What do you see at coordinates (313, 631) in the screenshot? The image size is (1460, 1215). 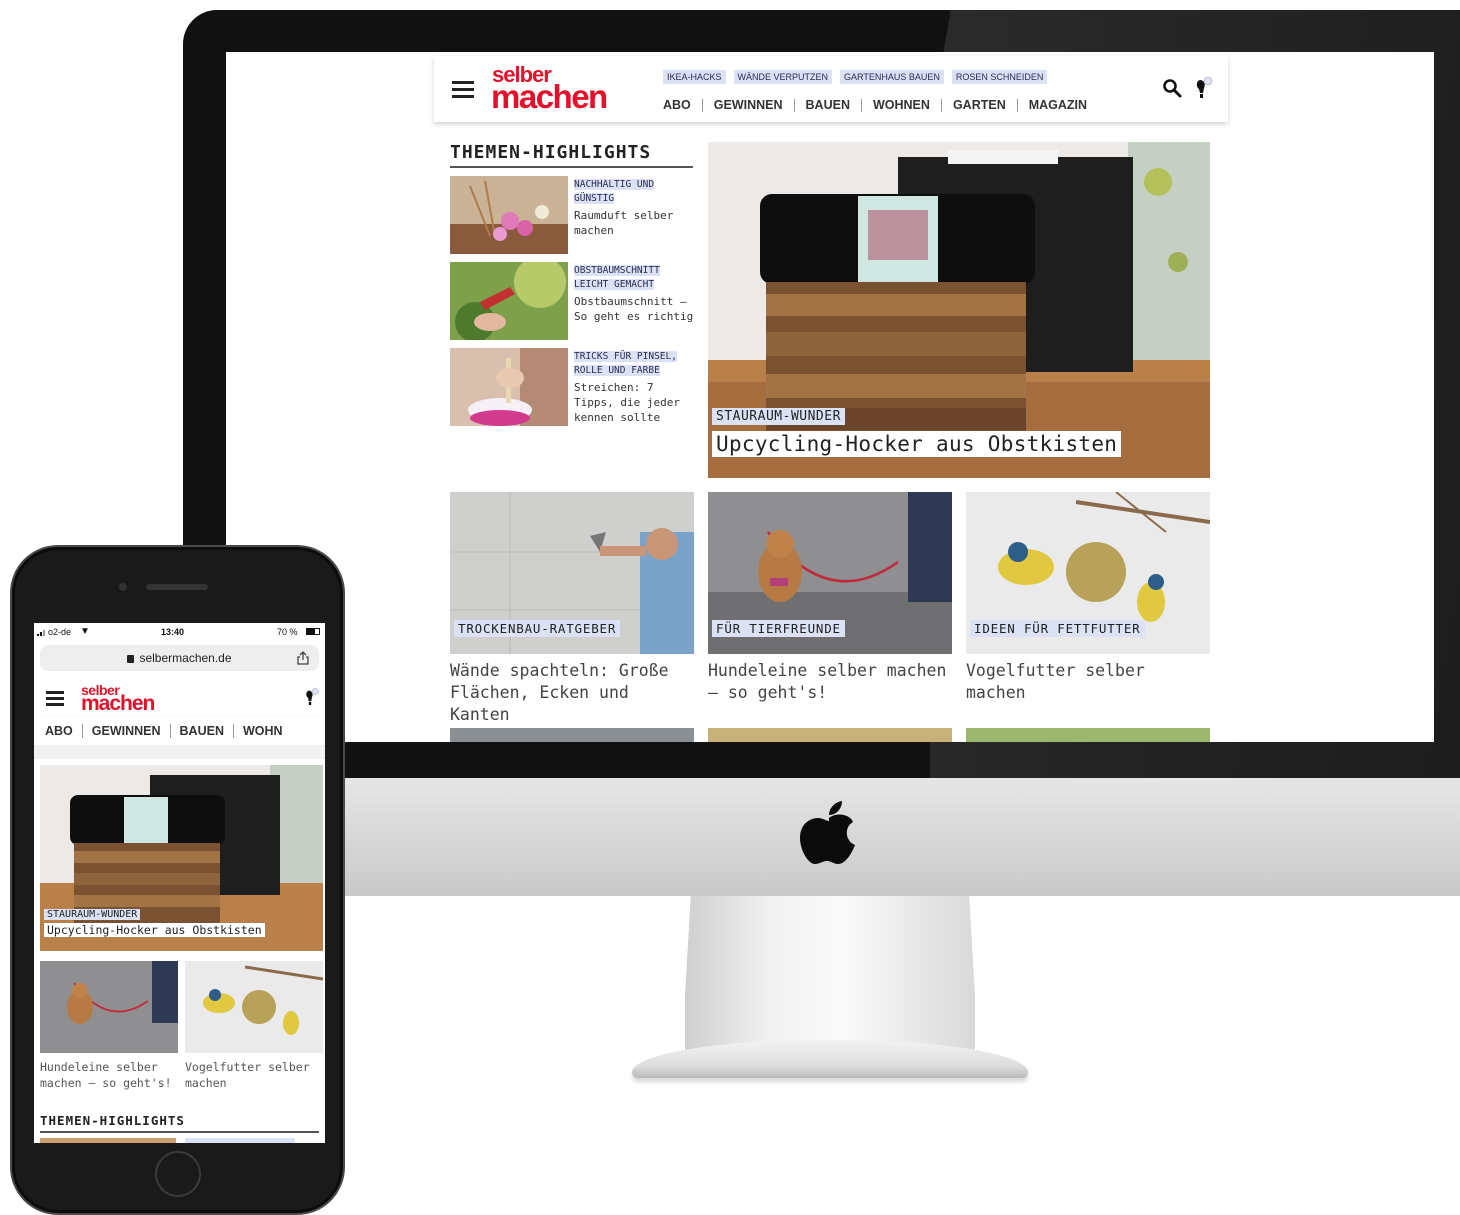 I see `battery-icon` at bounding box center [313, 631].